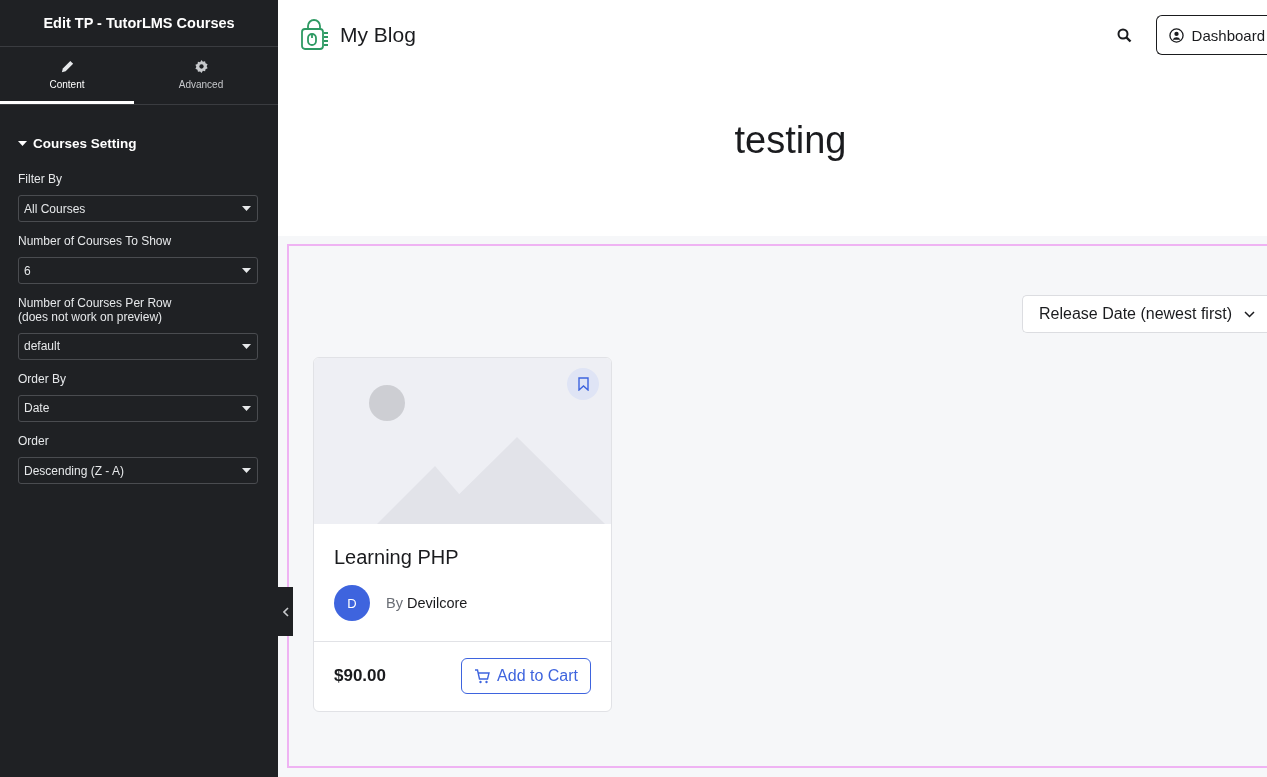 This screenshot has width=1267, height=777. What do you see at coordinates (437, 603) in the screenshot?
I see `author-name: Devilcore` at bounding box center [437, 603].